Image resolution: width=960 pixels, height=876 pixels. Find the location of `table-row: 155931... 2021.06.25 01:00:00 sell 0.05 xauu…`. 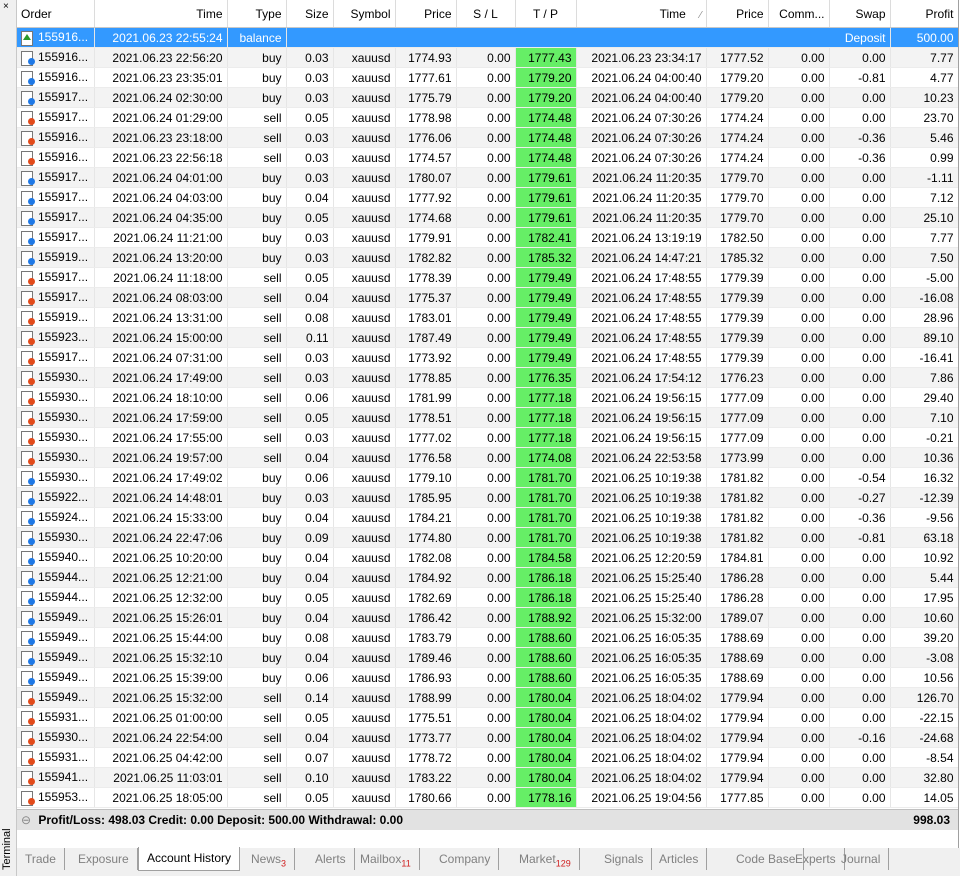

table-row: 155931... 2021.06.25 01:00:00 sell 0.05 xauu… is located at coordinates (487, 717).